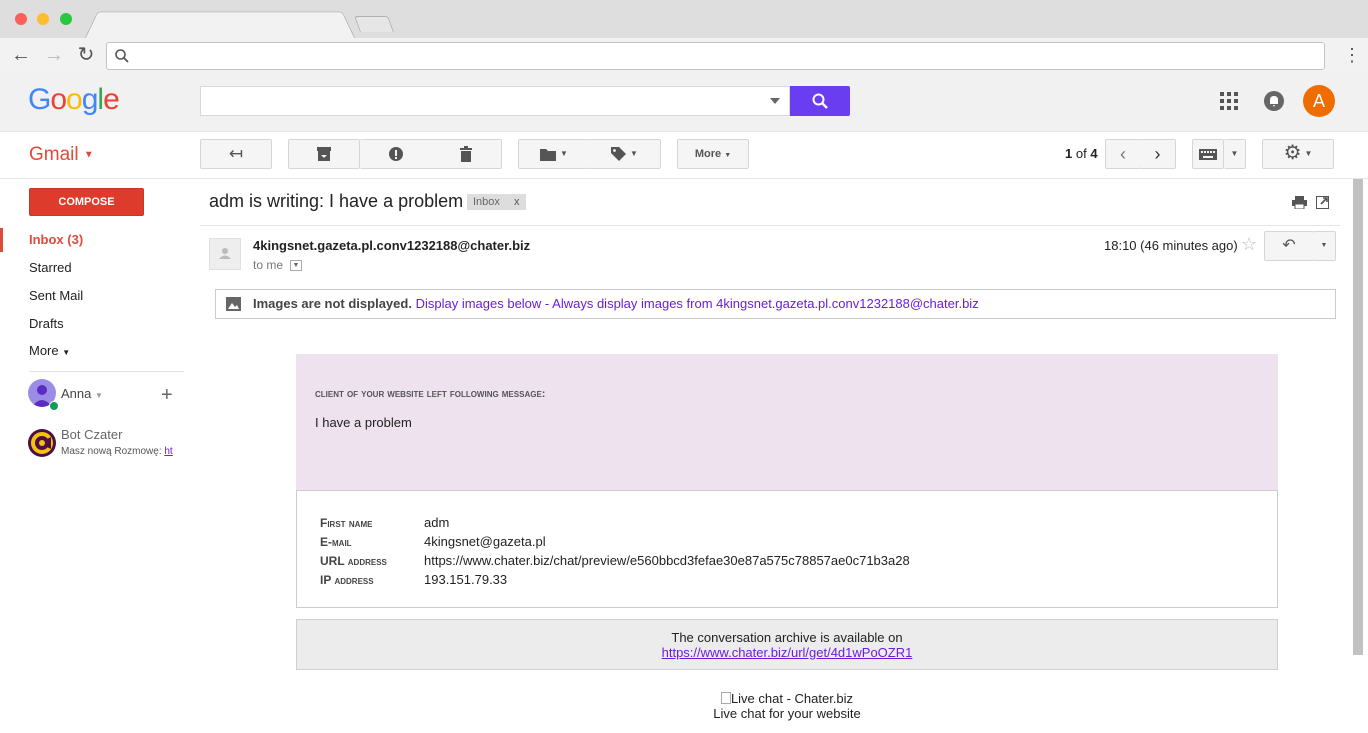 This screenshot has width=1368, height=733. I want to click on browser-menu-icon: ⋮, so click(1352, 55).